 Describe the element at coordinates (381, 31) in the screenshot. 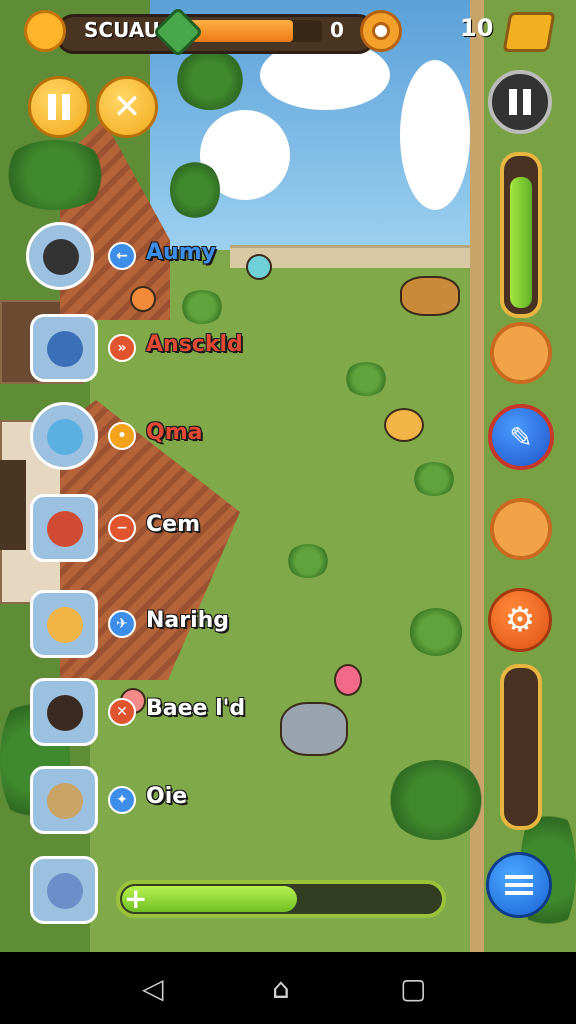

I see `coin-icon` at that location.